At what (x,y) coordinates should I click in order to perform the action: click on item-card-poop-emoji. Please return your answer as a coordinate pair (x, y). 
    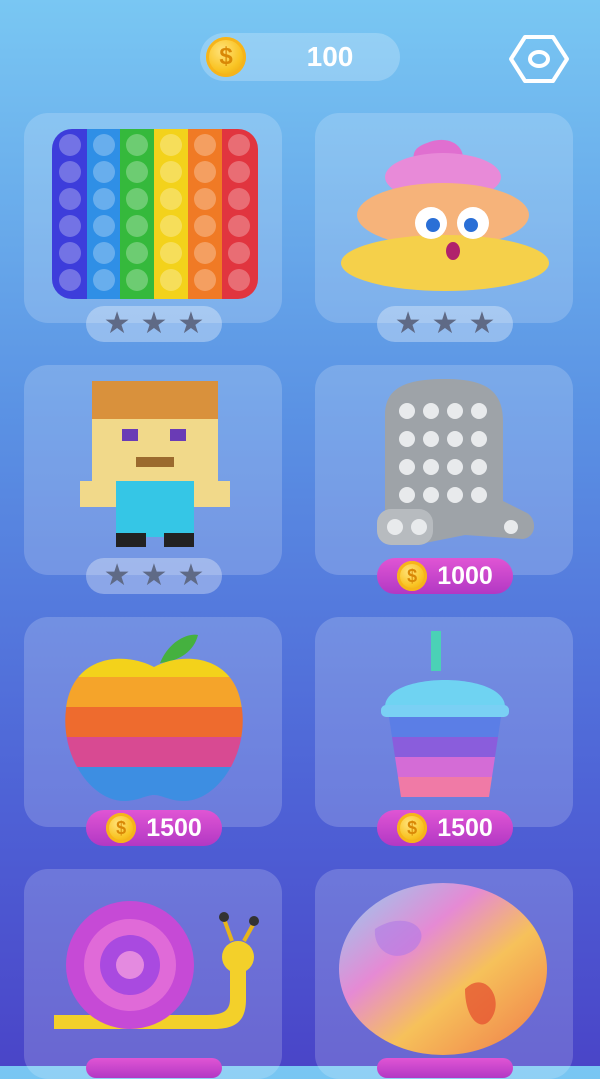
    Looking at the image, I should click on (444, 218).